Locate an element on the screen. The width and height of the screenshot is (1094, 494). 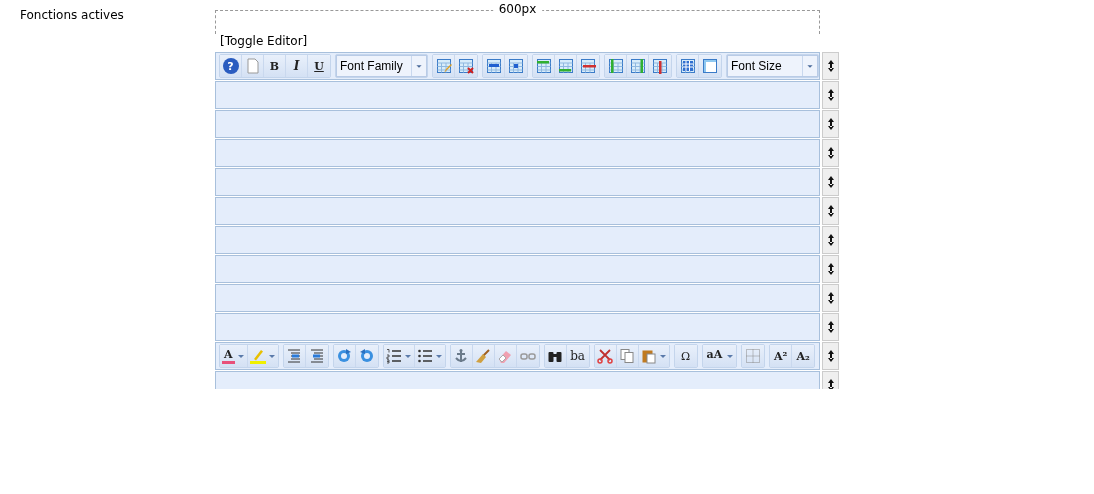
format-button: A₂ is located at coordinates (803, 356).